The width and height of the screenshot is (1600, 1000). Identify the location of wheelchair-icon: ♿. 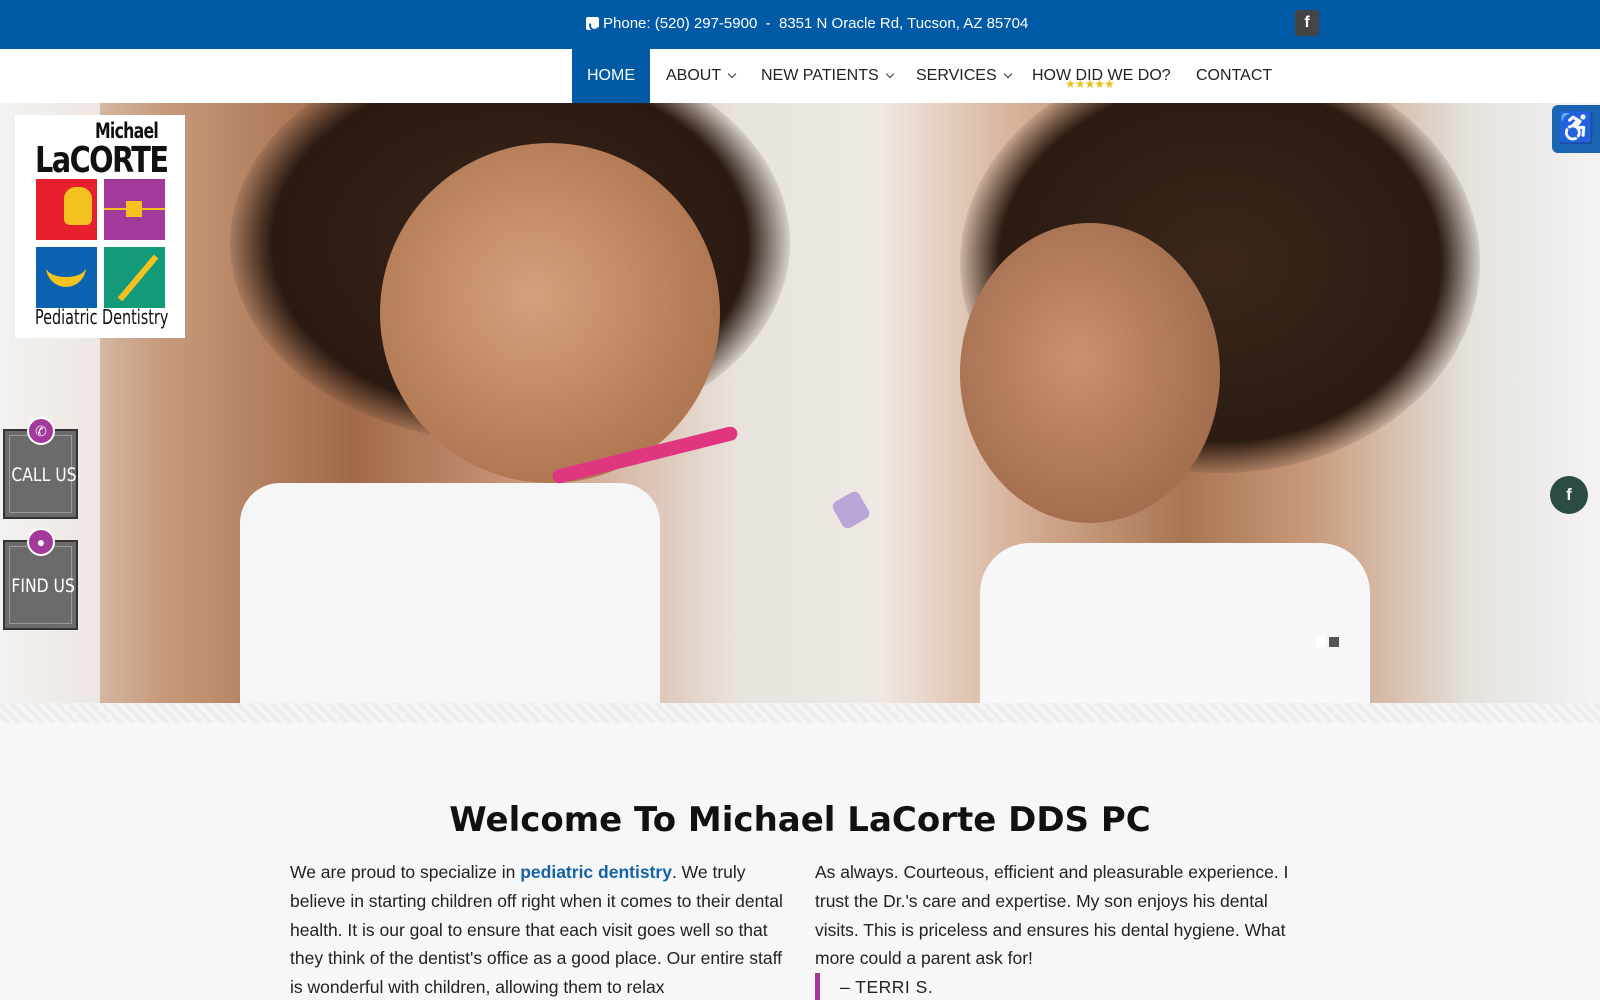
(1576, 129).